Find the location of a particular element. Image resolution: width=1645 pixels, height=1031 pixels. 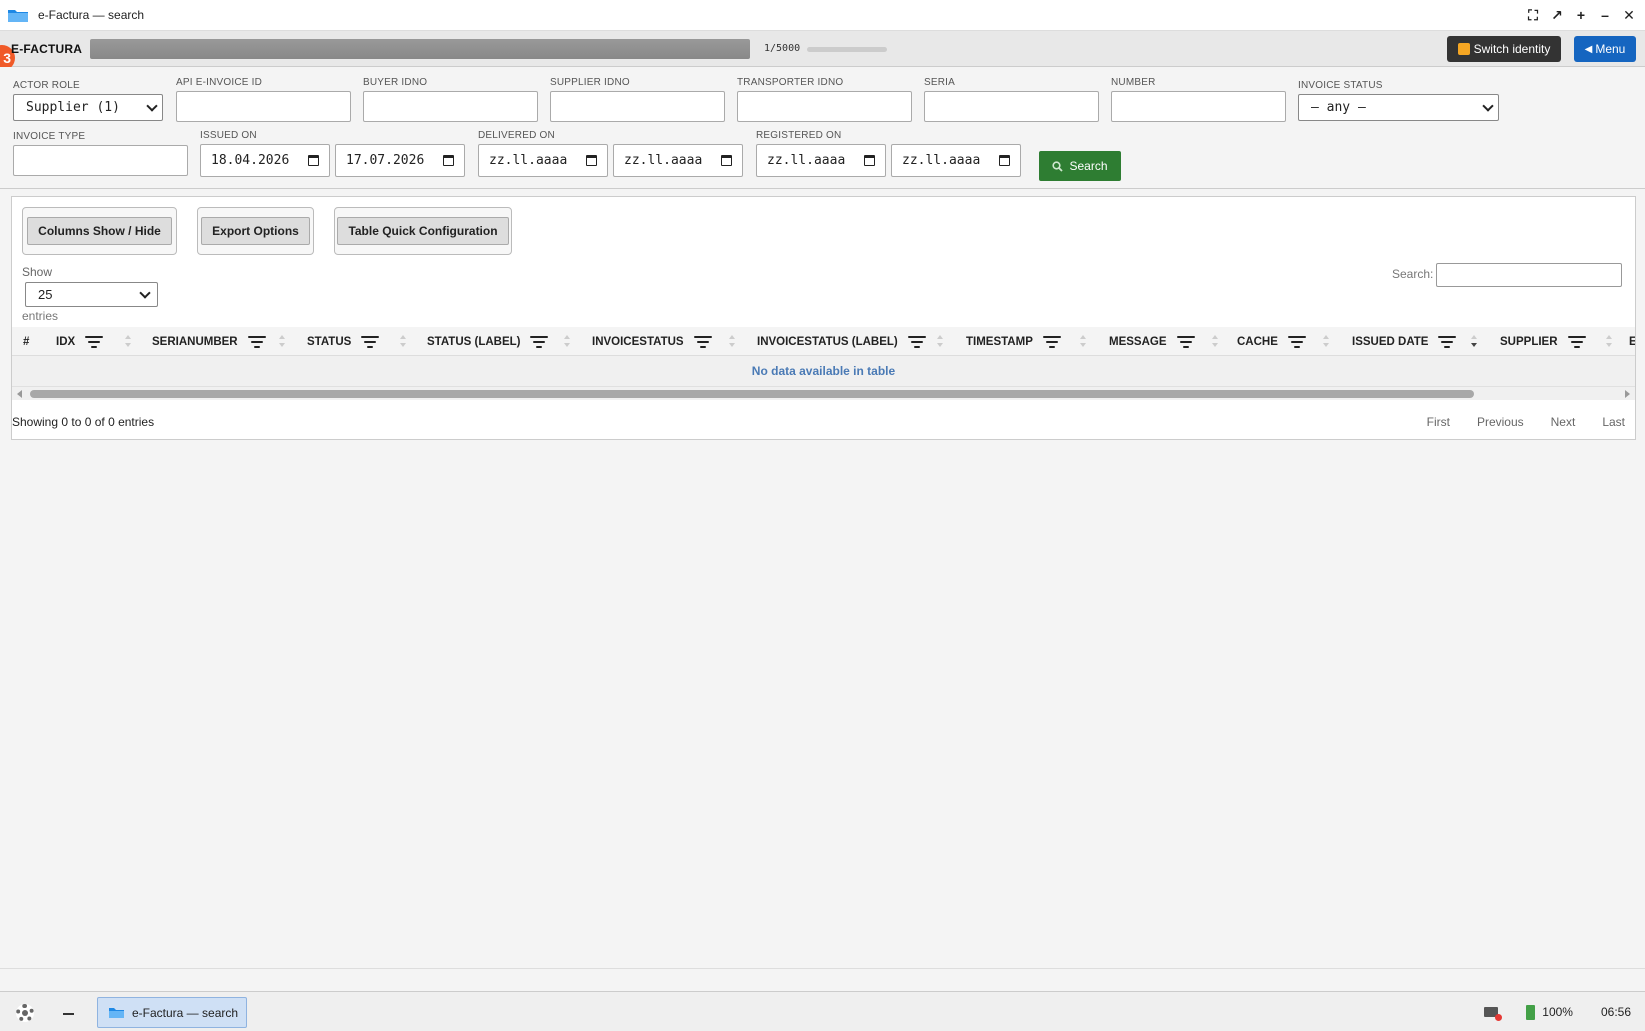

number-input is located at coordinates (1198, 106).